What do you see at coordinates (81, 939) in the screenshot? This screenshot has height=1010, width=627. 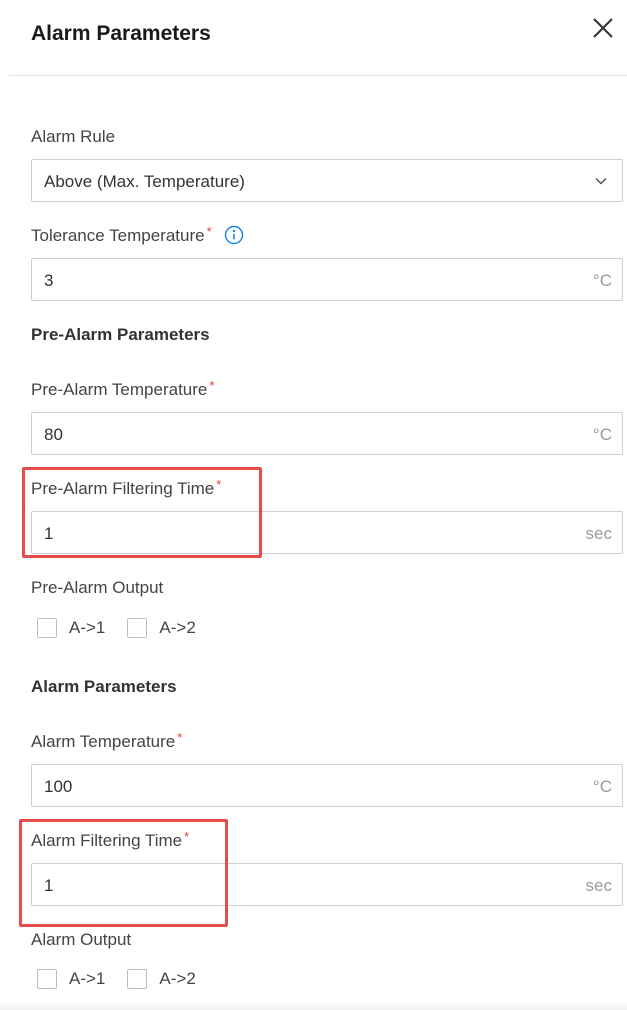 I see `alarm-output-label: Alarm Output` at bounding box center [81, 939].